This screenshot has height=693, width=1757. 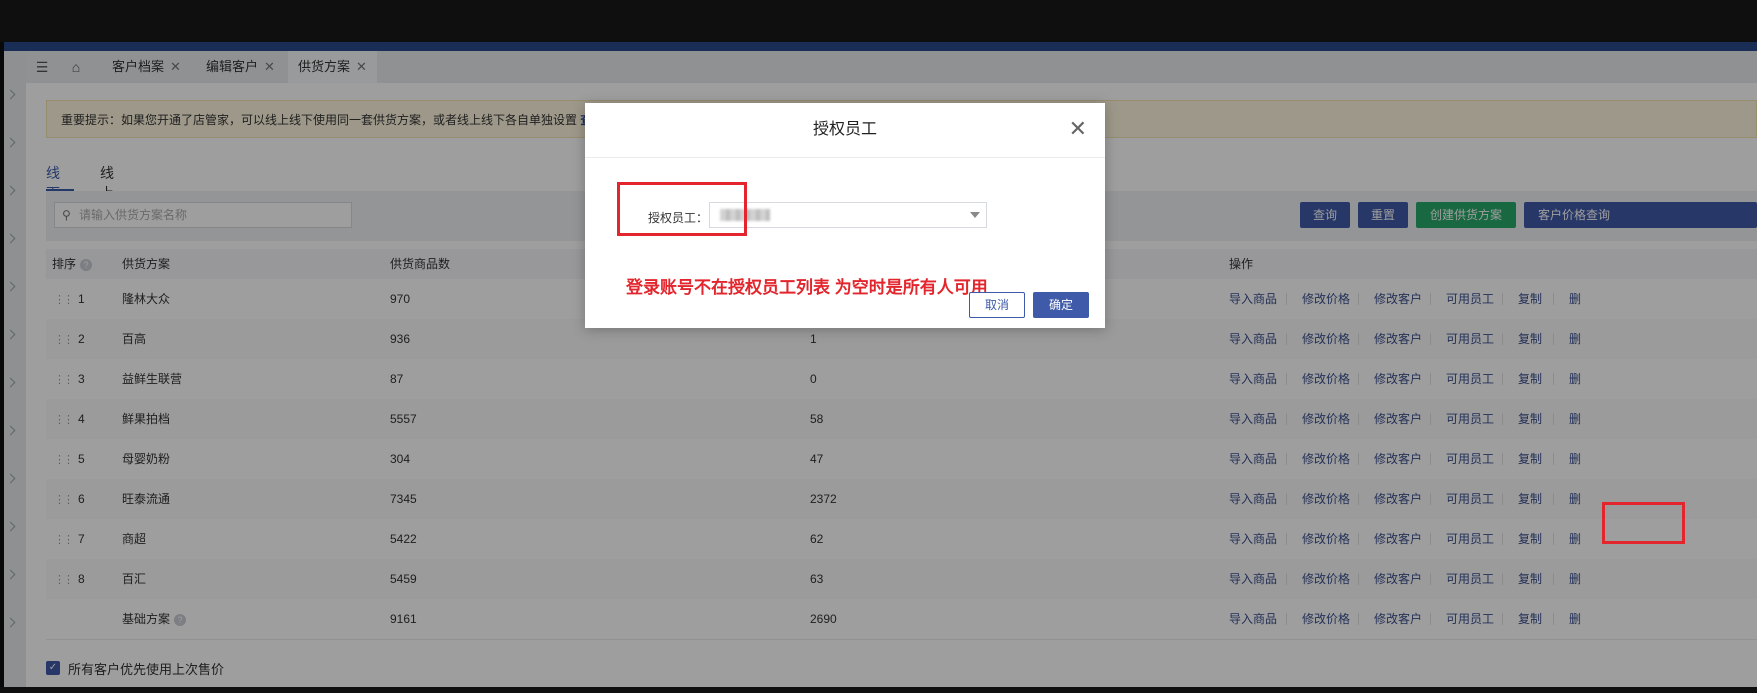 What do you see at coordinates (975, 215) in the screenshot?
I see `chevron-down-icon` at bounding box center [975, 215].